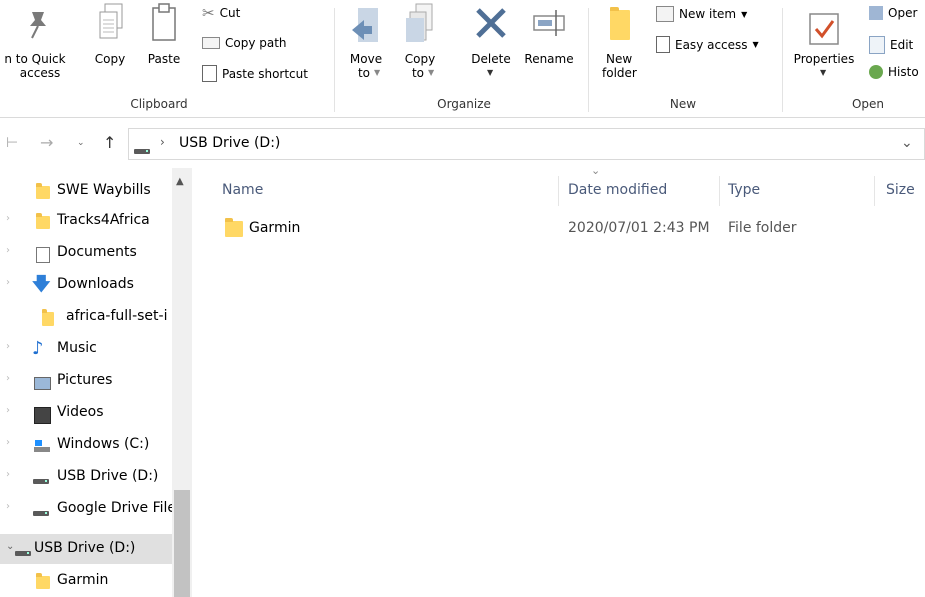 The height and width of the screenshot is (597, 925). What do you see at coordinates (364, 73) in the screenshot?
I see `move-to-label-line2: to` at bounding box center [364, 73].